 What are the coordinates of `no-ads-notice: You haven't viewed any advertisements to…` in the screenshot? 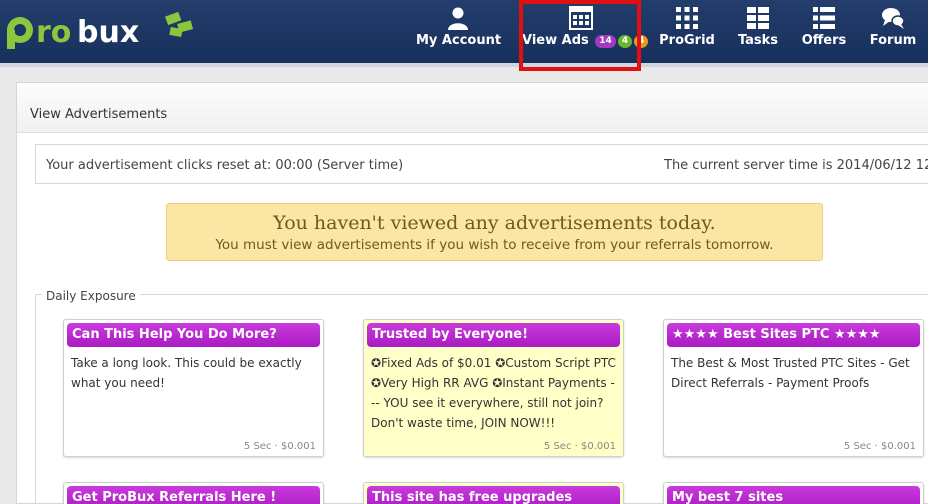 It's located at (494, 232).